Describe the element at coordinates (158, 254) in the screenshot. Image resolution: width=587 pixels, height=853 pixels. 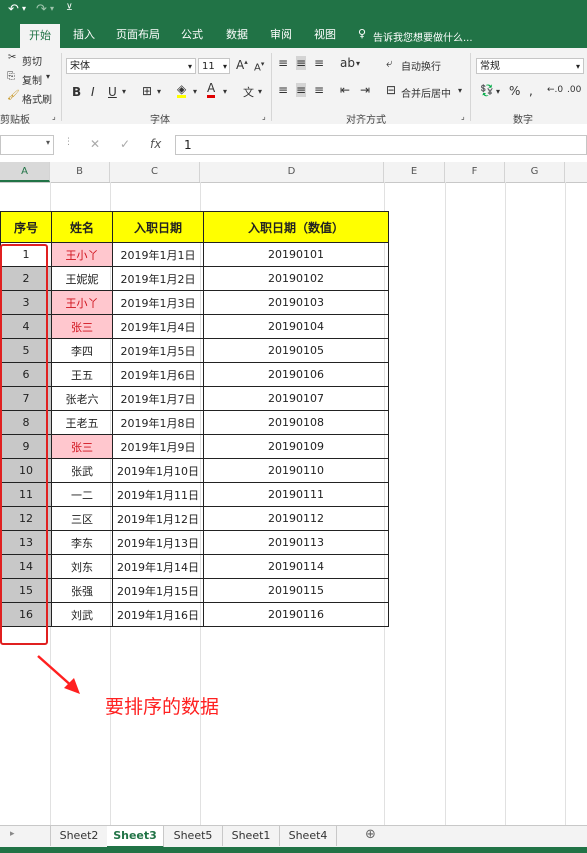
I see `cell-date: 2019年1月1日` at that location.